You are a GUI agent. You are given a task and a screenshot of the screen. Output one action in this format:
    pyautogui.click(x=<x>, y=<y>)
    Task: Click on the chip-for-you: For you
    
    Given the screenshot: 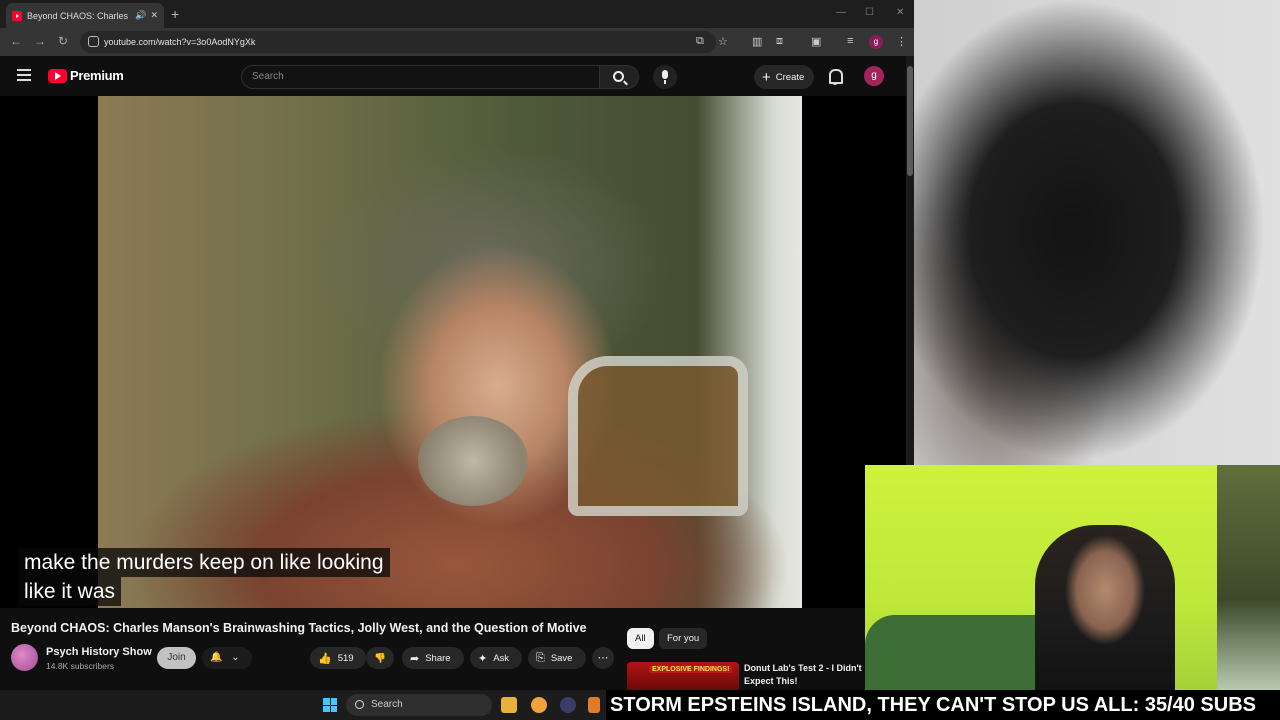 What is the action you would take?
    pyautogui.click(x=683, y=638)
    